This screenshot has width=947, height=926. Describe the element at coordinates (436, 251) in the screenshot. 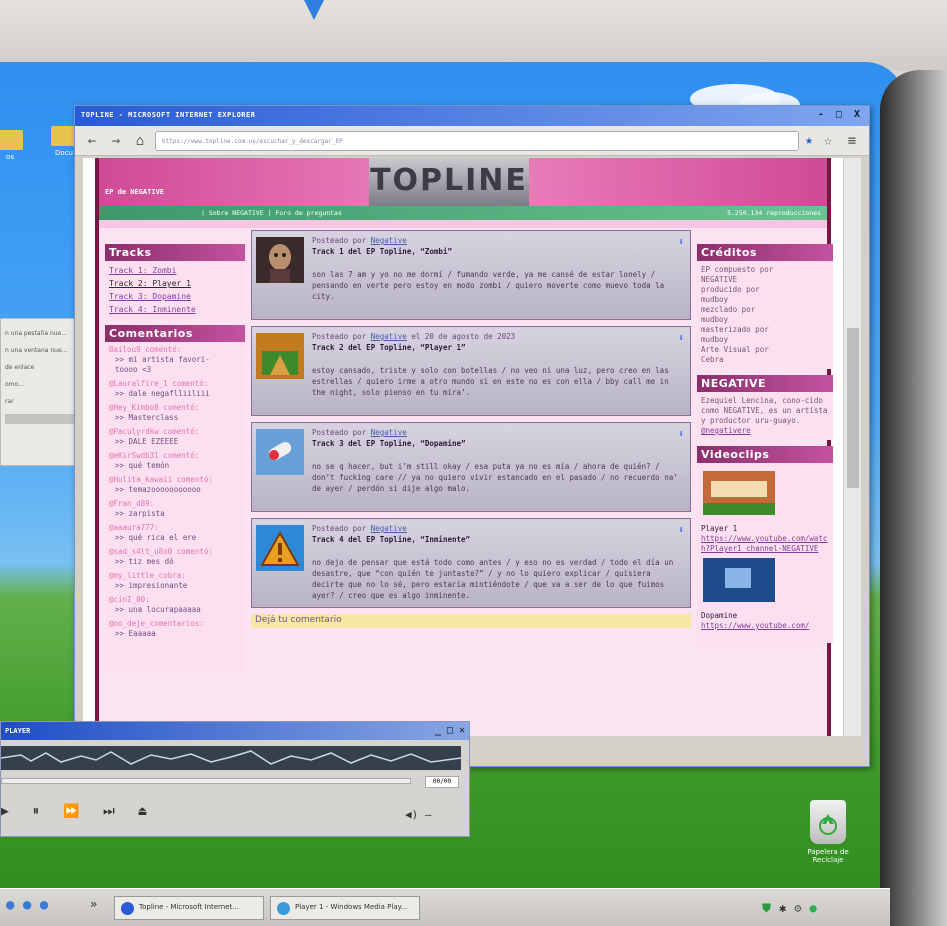

I see `track-title: “Zombi”` at that location.